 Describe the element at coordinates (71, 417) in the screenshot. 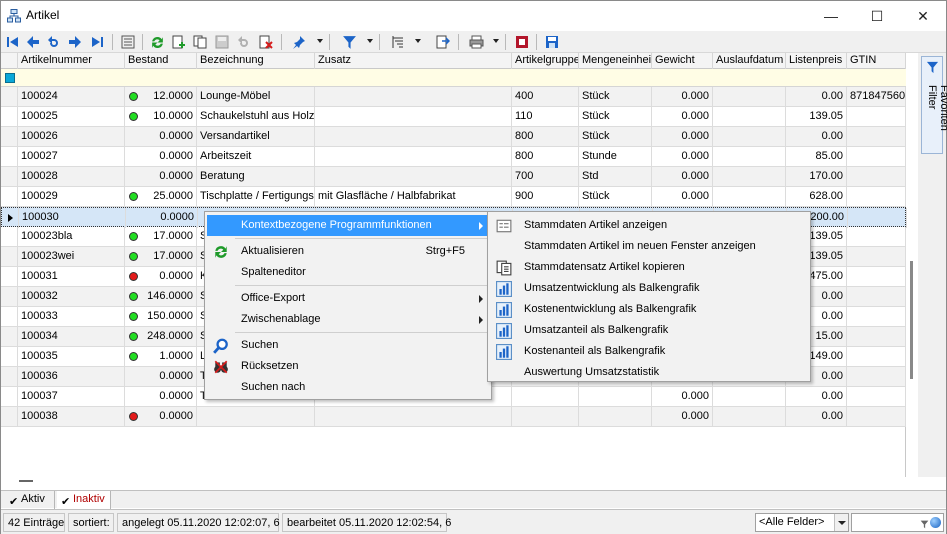

I see `cell-artikelnummer: 100038` at that location.